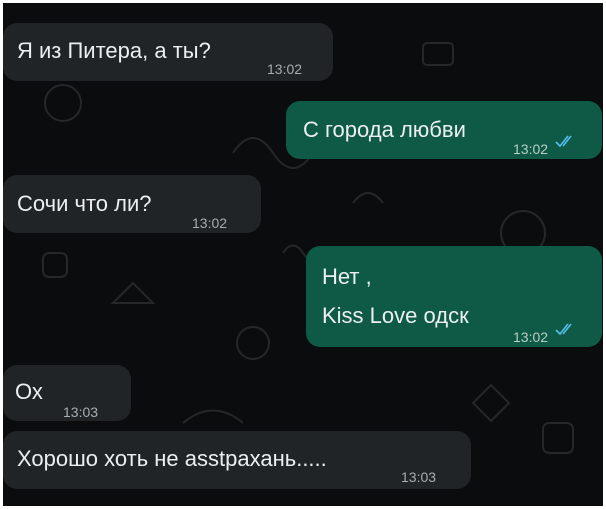  I want to click on message-bubble-incoming: Я из Питера, а ты? 13:02, so click(168, 52).